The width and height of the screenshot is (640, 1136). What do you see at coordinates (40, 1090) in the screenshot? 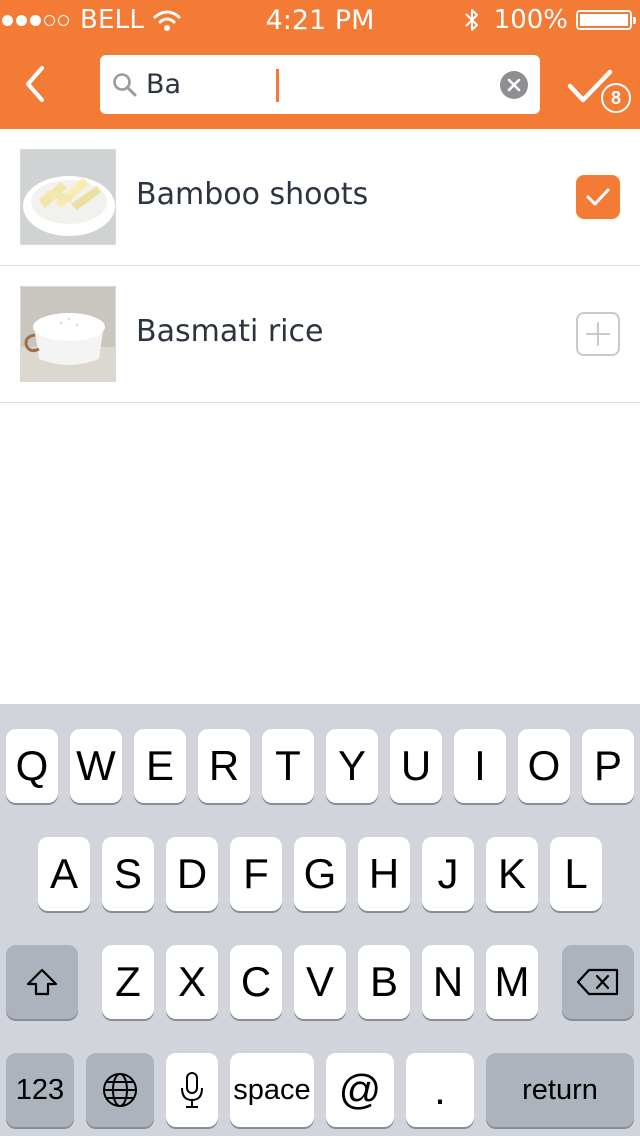
I see `numbers-key: 123` at bounding box center [40, 1090].